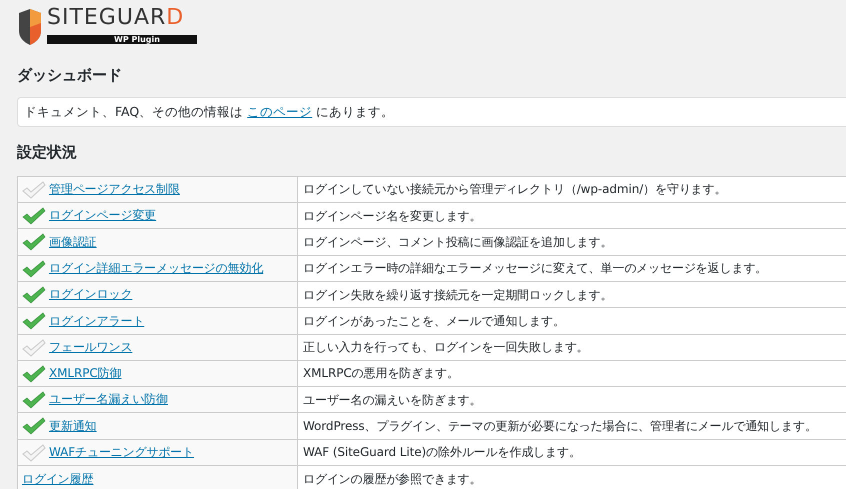 The width and height of the screenshot is (846, 489). Describe the element at coordinates (85, 373) in the screenshot. I see `feature-link: XMLRPC防御` at that location.